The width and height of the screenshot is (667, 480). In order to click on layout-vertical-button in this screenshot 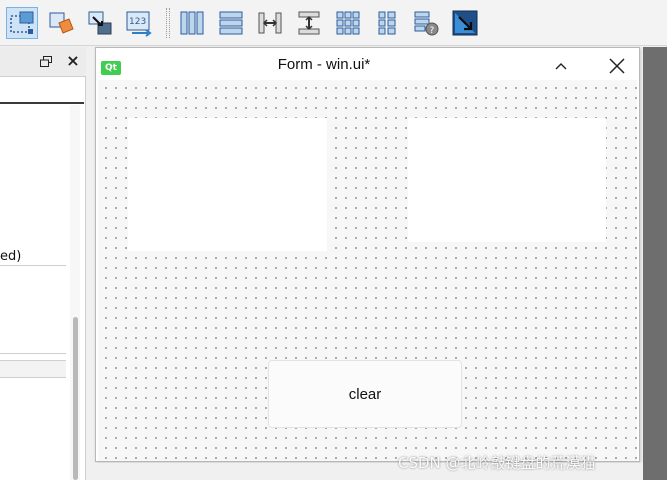, I will do `click(231, 23)`.